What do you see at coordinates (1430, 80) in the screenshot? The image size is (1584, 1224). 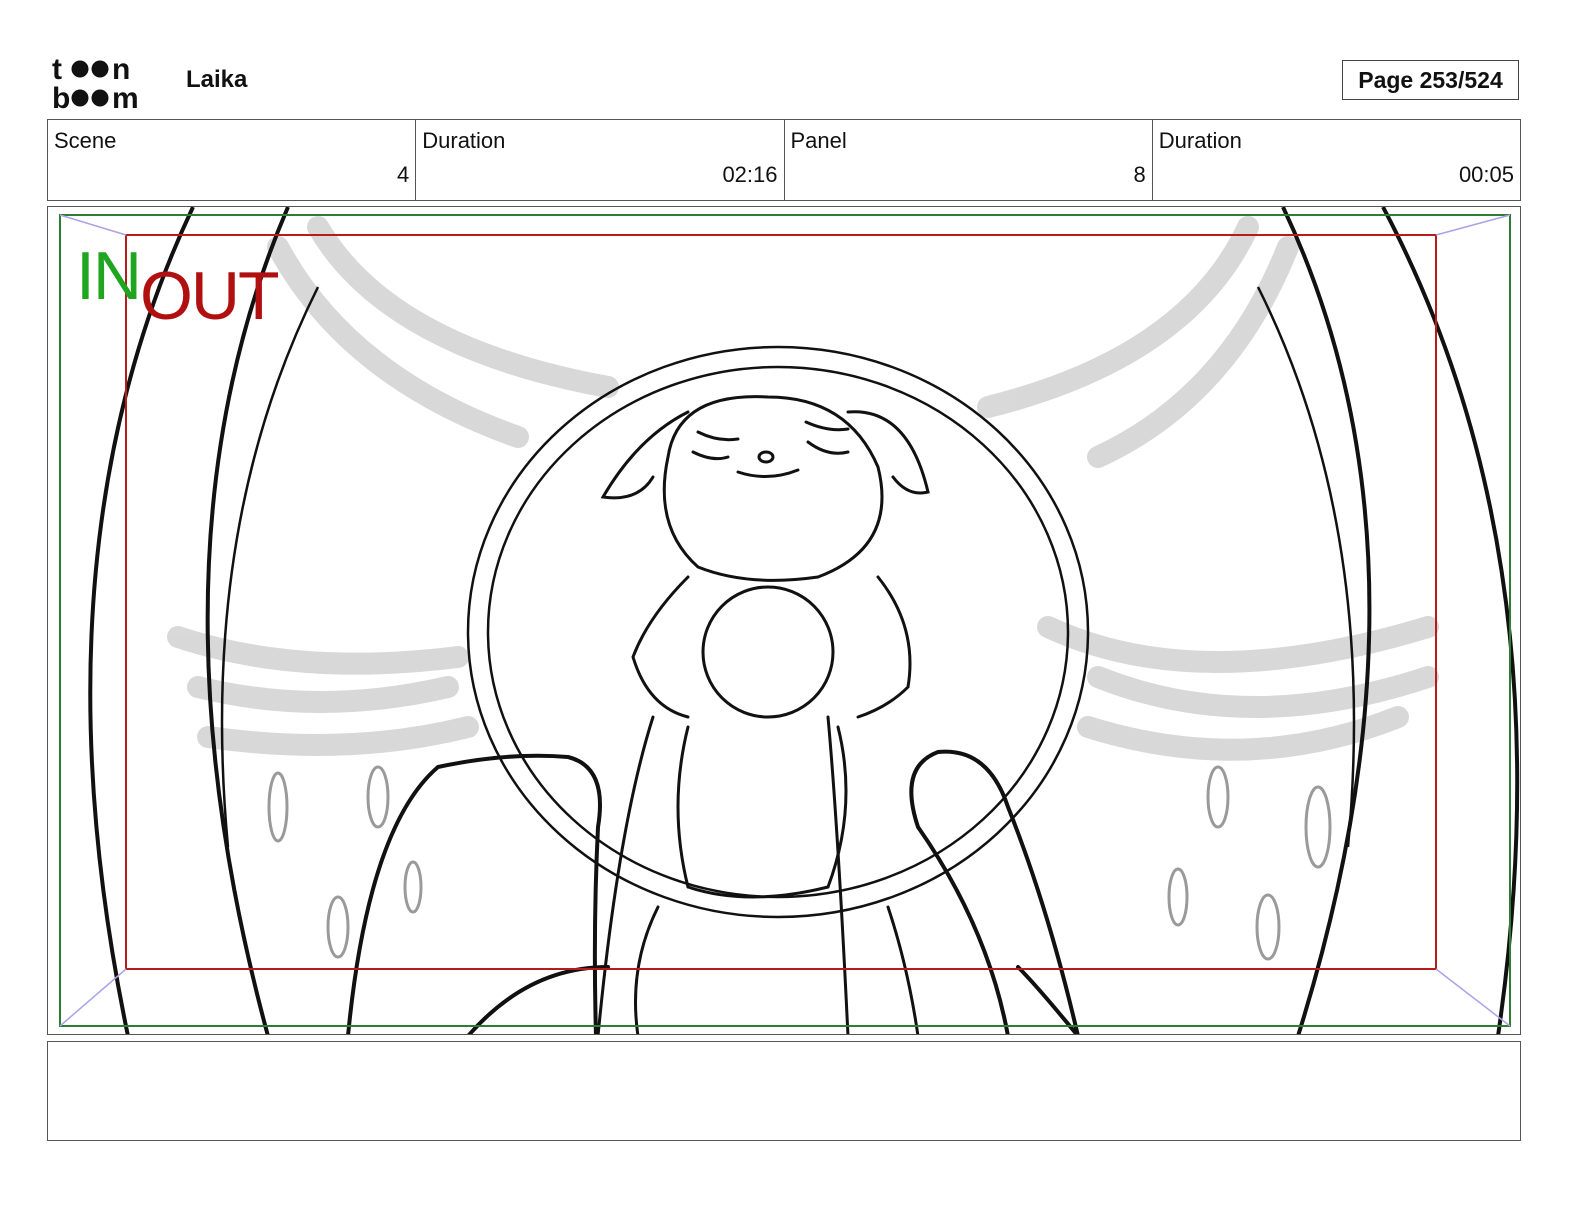 I see `page-indicator: Page 253/524` at bounding box center [1430, 80].